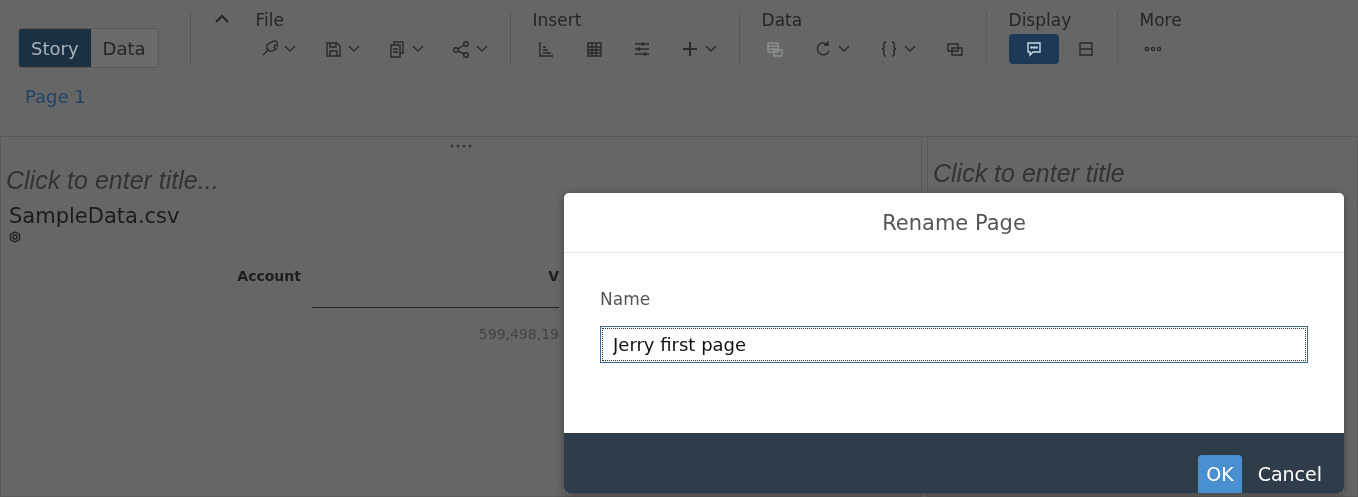  What do you see at coordinates (545, 49) in the screenshot?
I see `bar-chart-icon` at bounding box center [545, 49].